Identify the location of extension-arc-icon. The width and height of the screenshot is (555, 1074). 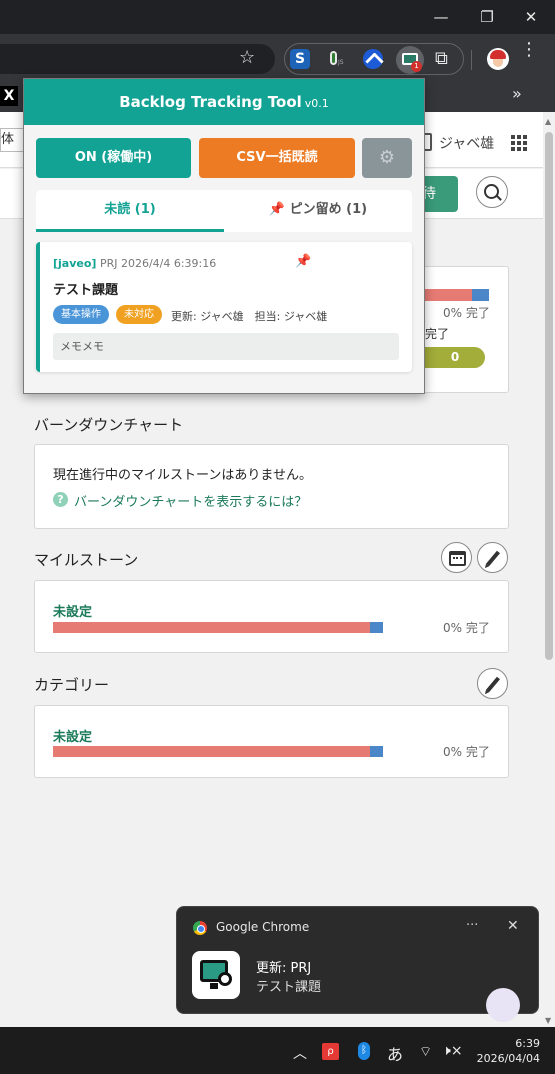
(373, 59).